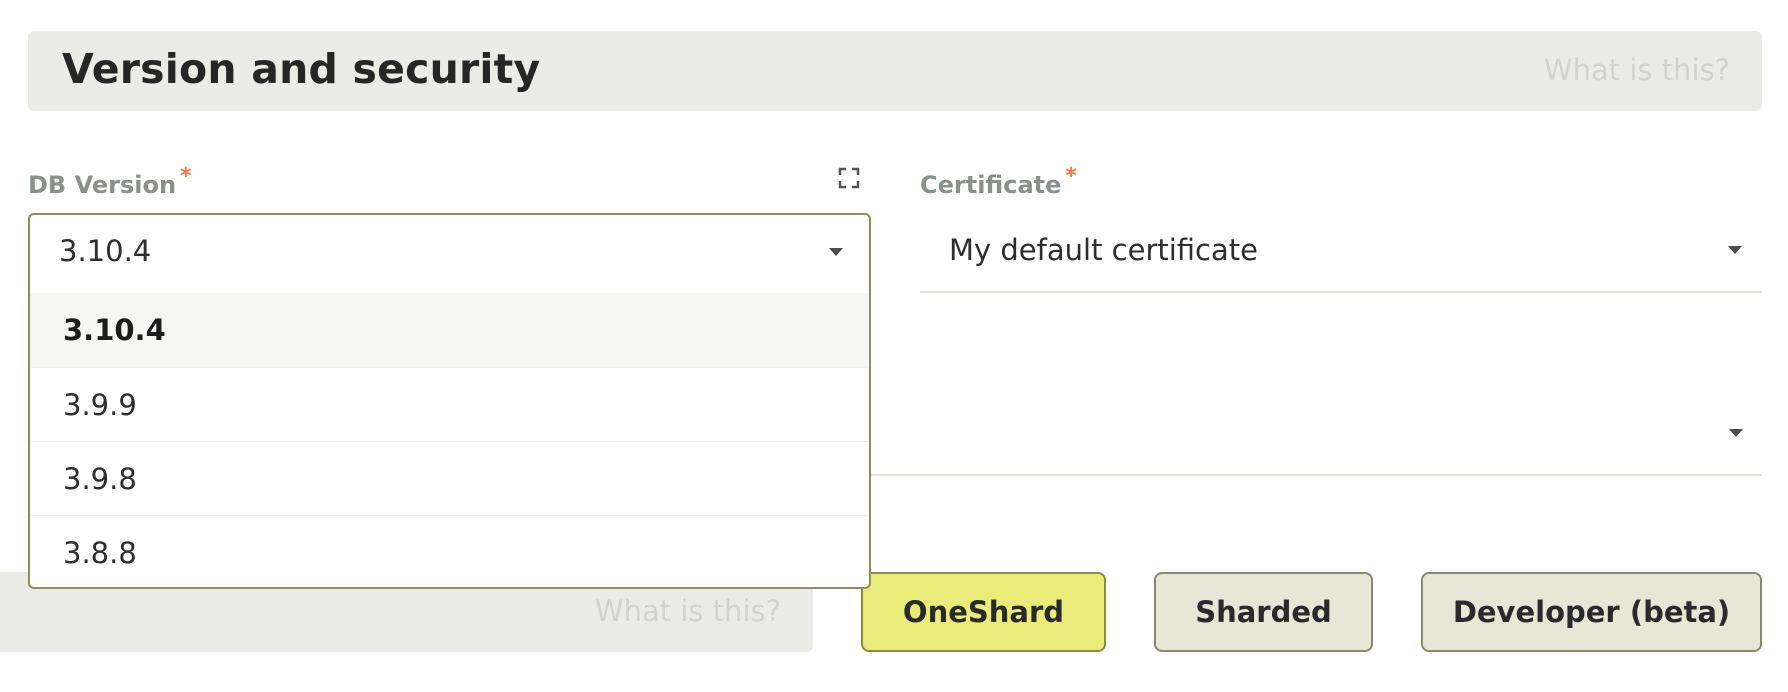 The width and height of the screenshot is (1788, 692). I want to click on fullscreen-icon, so click(849, 178).